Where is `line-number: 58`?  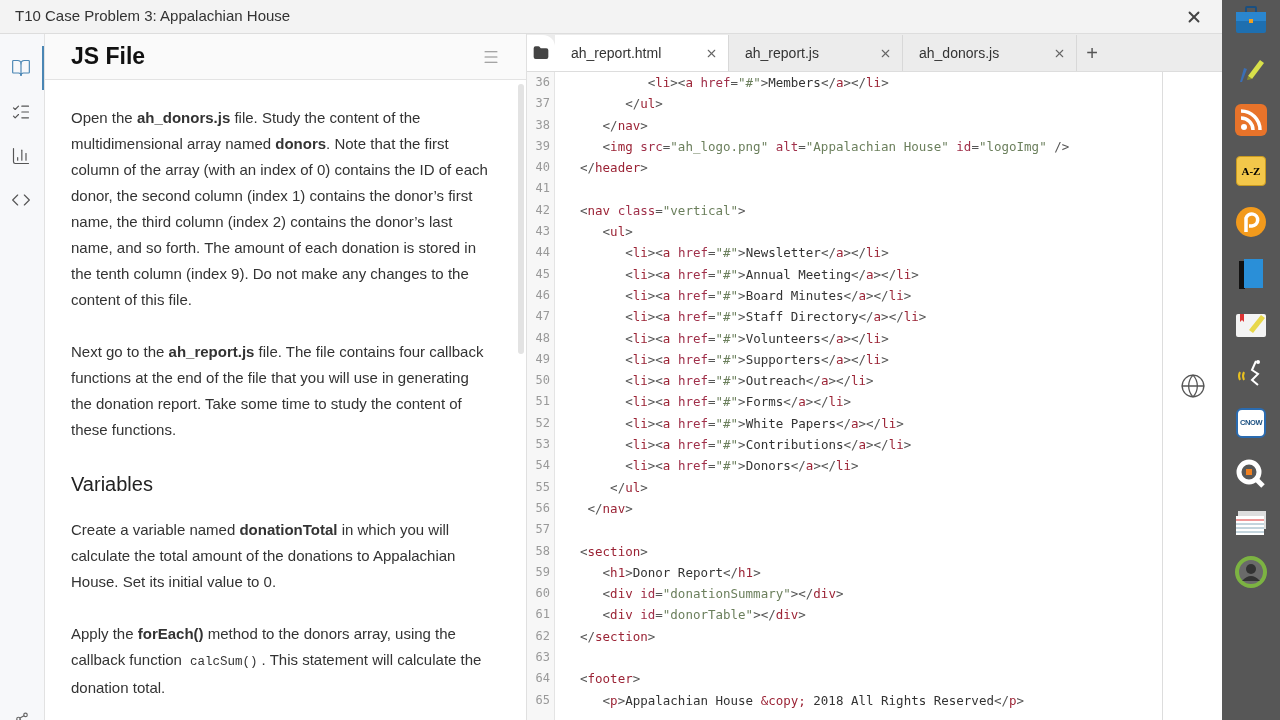 line-number: 58 is located at coordinates (542, 551).